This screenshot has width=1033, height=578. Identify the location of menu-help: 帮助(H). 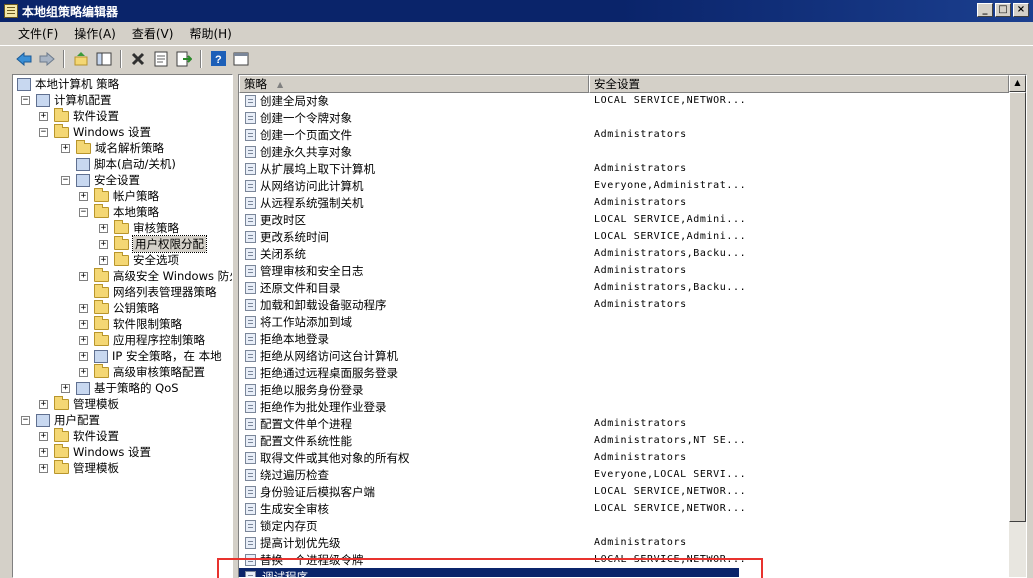
(210, 33).